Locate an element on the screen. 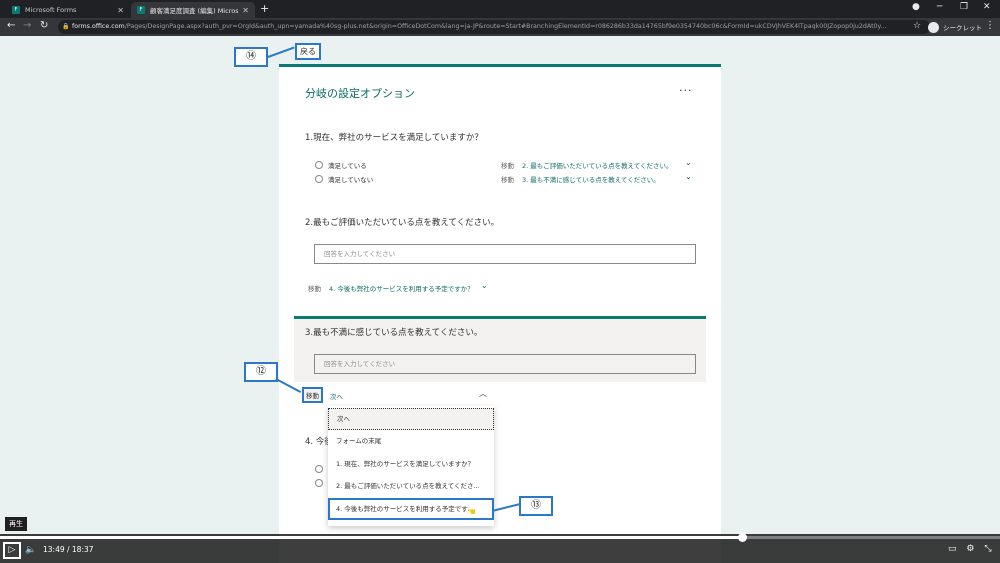 The width and height of the screenshot is (1000, 563). profile-icon: ● is located at coordinates (916, 7).